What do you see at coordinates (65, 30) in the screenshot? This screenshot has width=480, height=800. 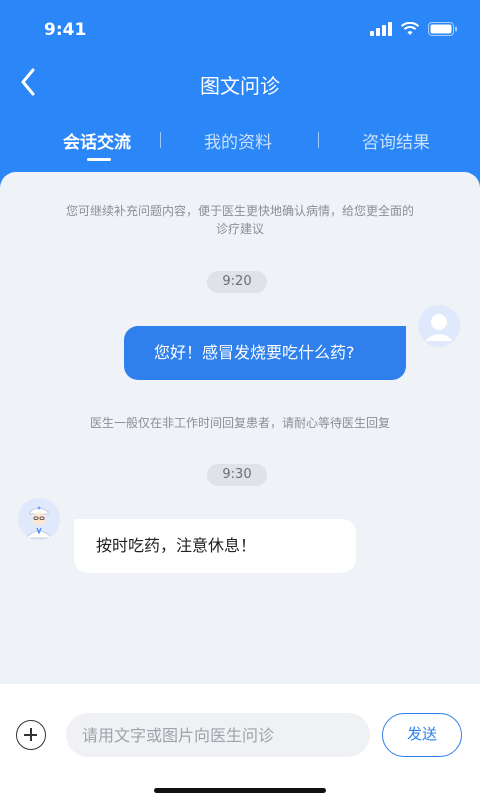 I see `status-time: 9:41` at bounding box center [65, 30].